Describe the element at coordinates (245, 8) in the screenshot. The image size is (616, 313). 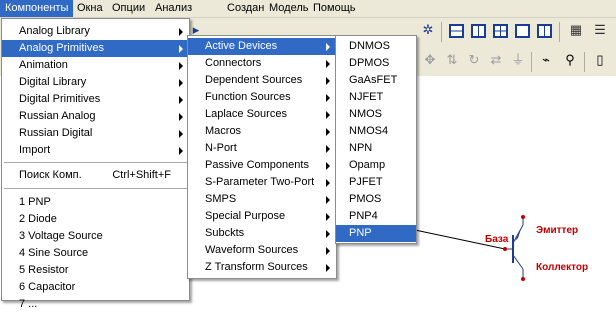
I see `menu-create: Создан` at that location.